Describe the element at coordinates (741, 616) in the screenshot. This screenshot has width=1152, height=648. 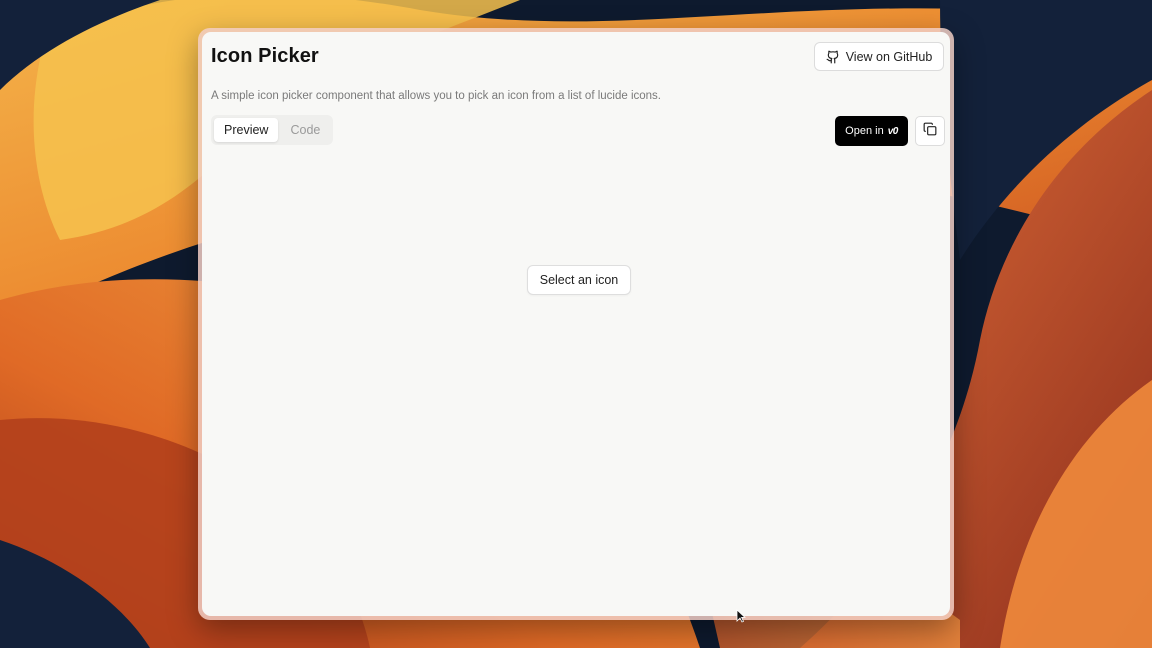
I see `mouse-cursor-icon` at that location.